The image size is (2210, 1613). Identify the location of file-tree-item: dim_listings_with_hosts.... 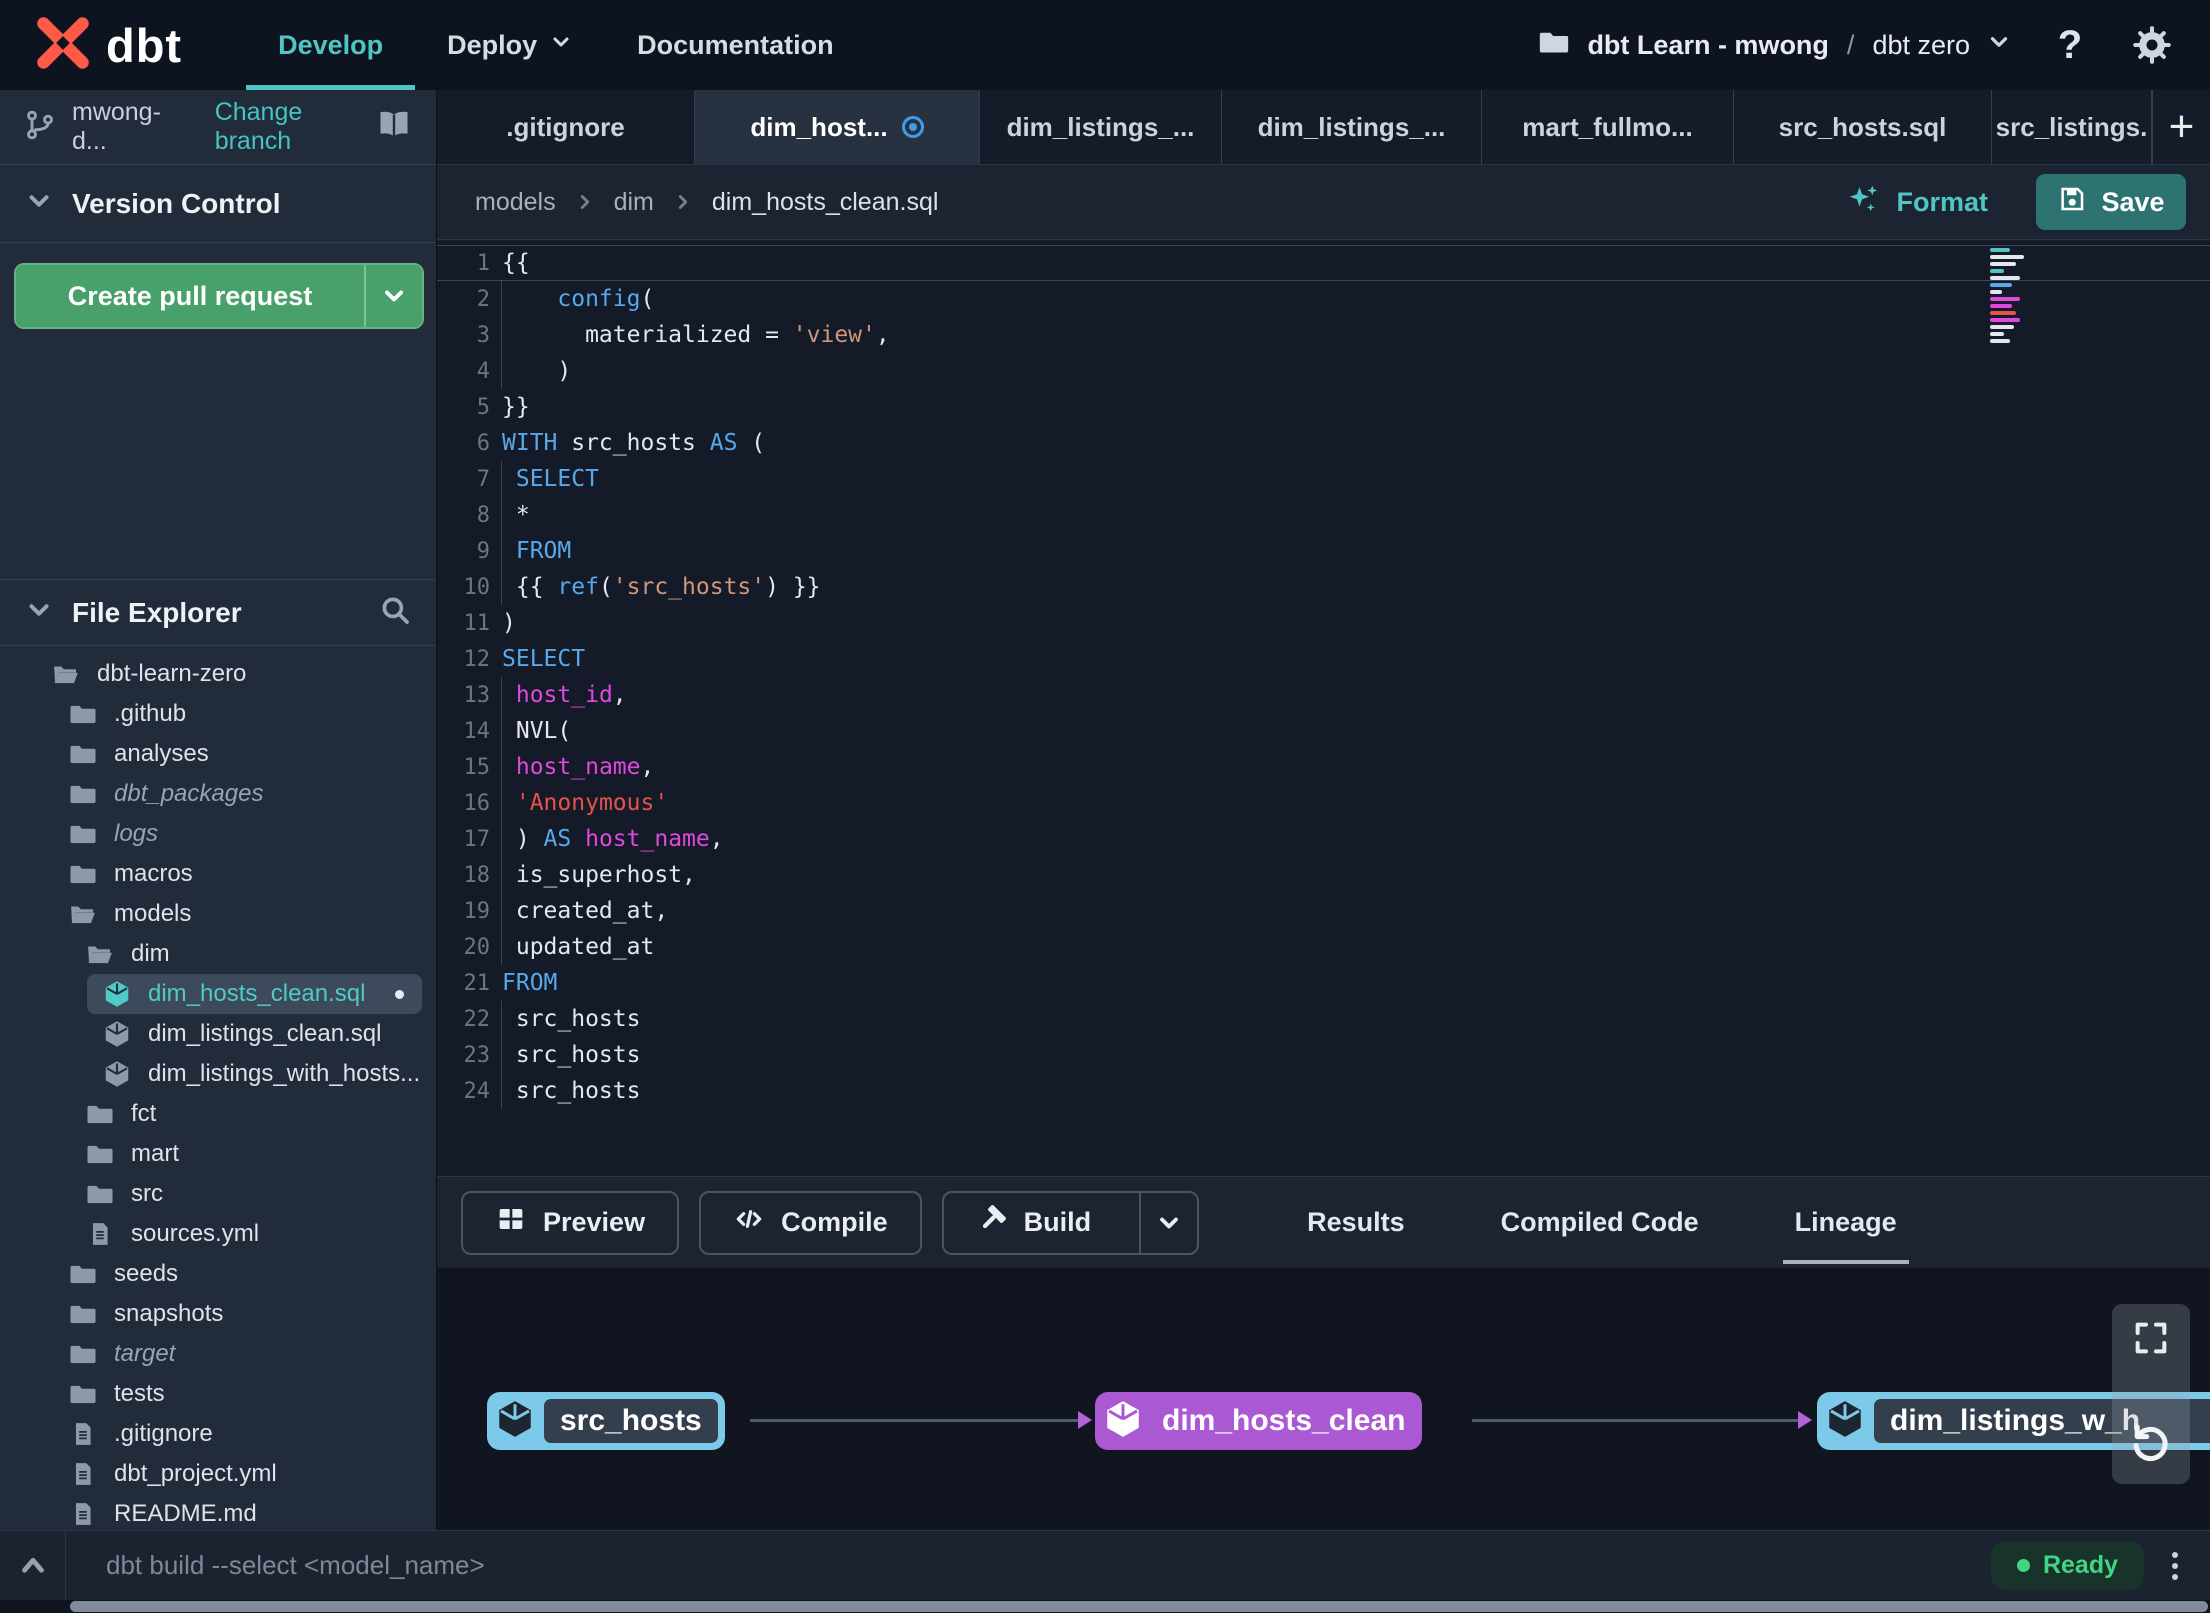
(218, 1074).